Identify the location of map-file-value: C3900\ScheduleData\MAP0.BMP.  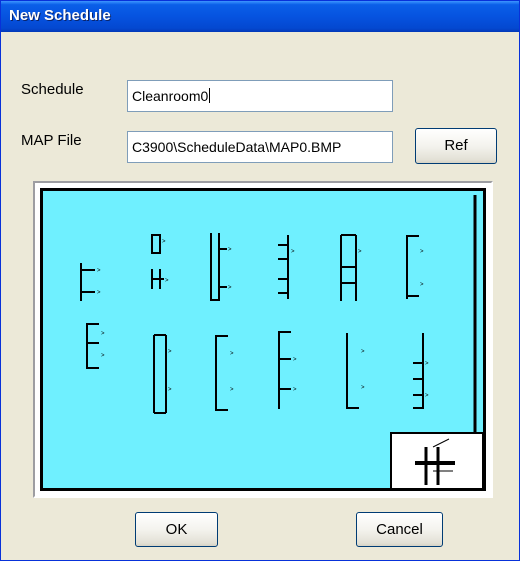
(237, 147).